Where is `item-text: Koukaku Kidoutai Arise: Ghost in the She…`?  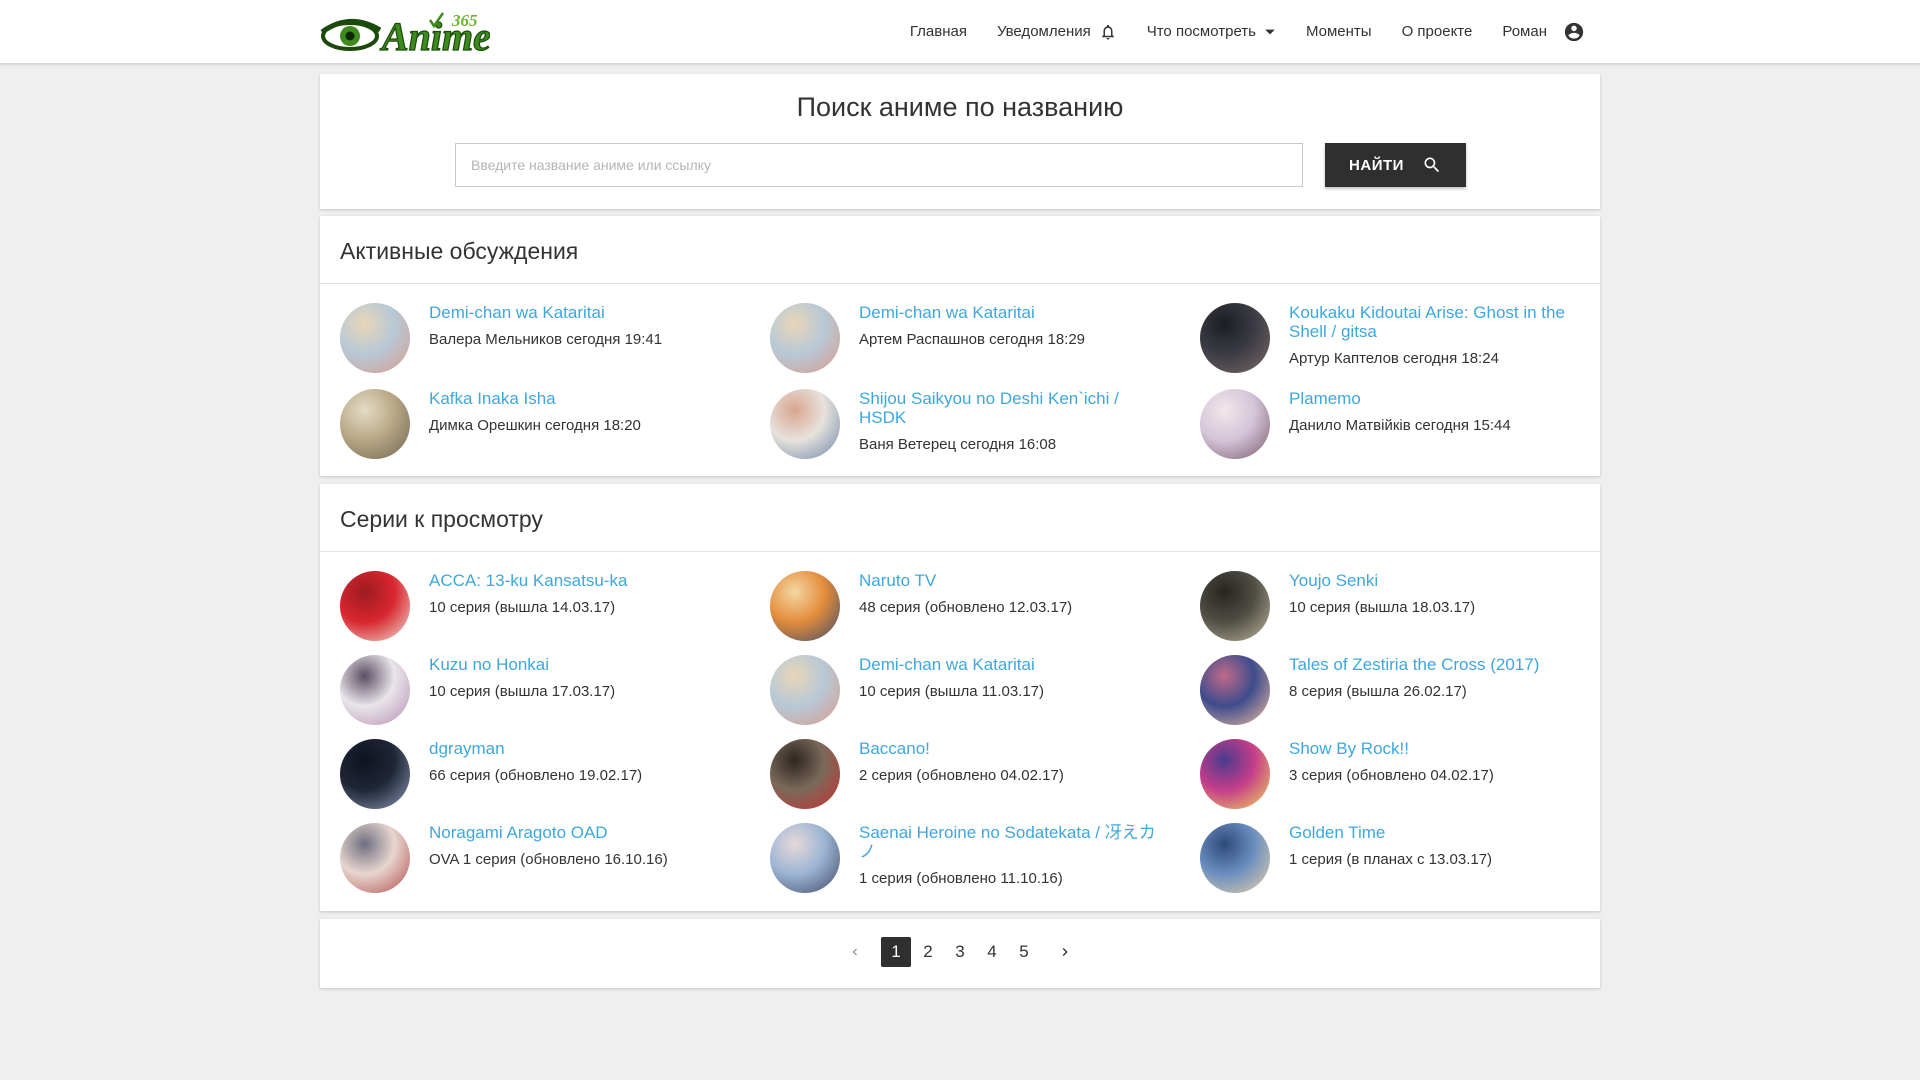
item-text: Koukaku Kidoutai Arise: Ghost in the She… is located at coordinates (1444, 335).